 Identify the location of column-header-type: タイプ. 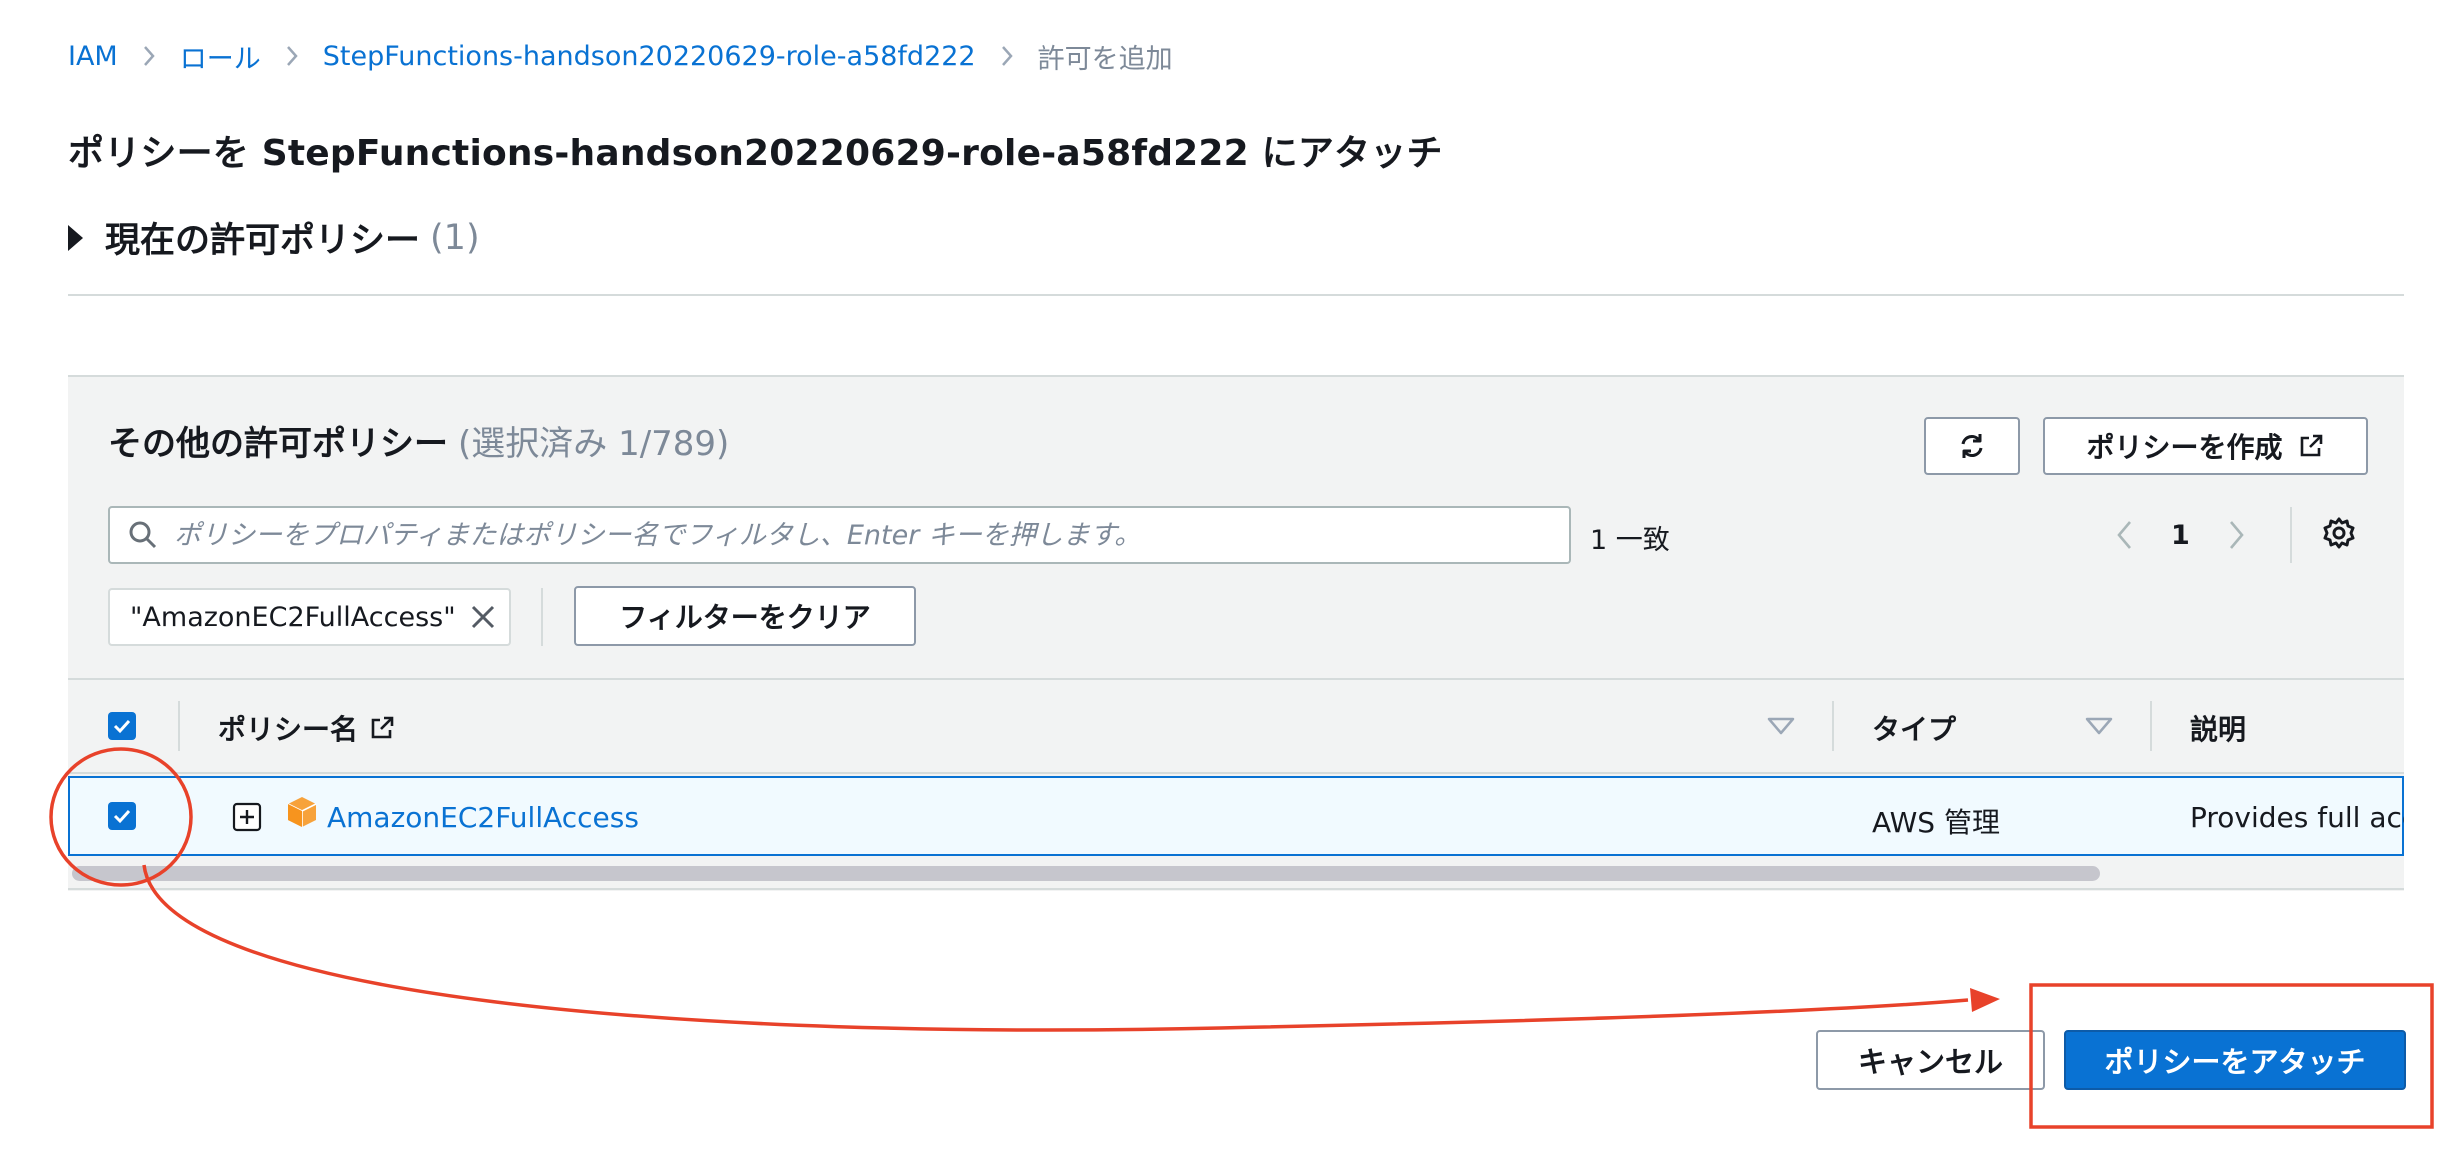
(1914, 728).